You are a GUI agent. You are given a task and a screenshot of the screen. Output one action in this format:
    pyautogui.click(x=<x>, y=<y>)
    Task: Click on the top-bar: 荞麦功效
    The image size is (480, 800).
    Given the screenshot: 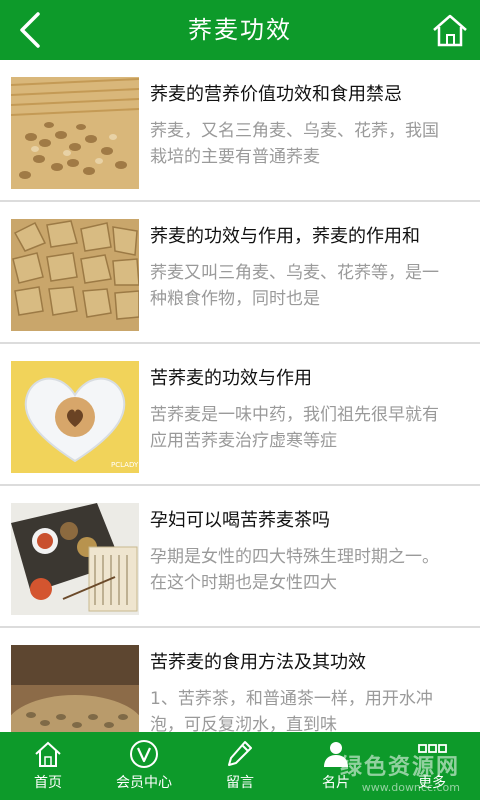 What is the action you would take?
    pyautogui.click(x=240, y=30)
    